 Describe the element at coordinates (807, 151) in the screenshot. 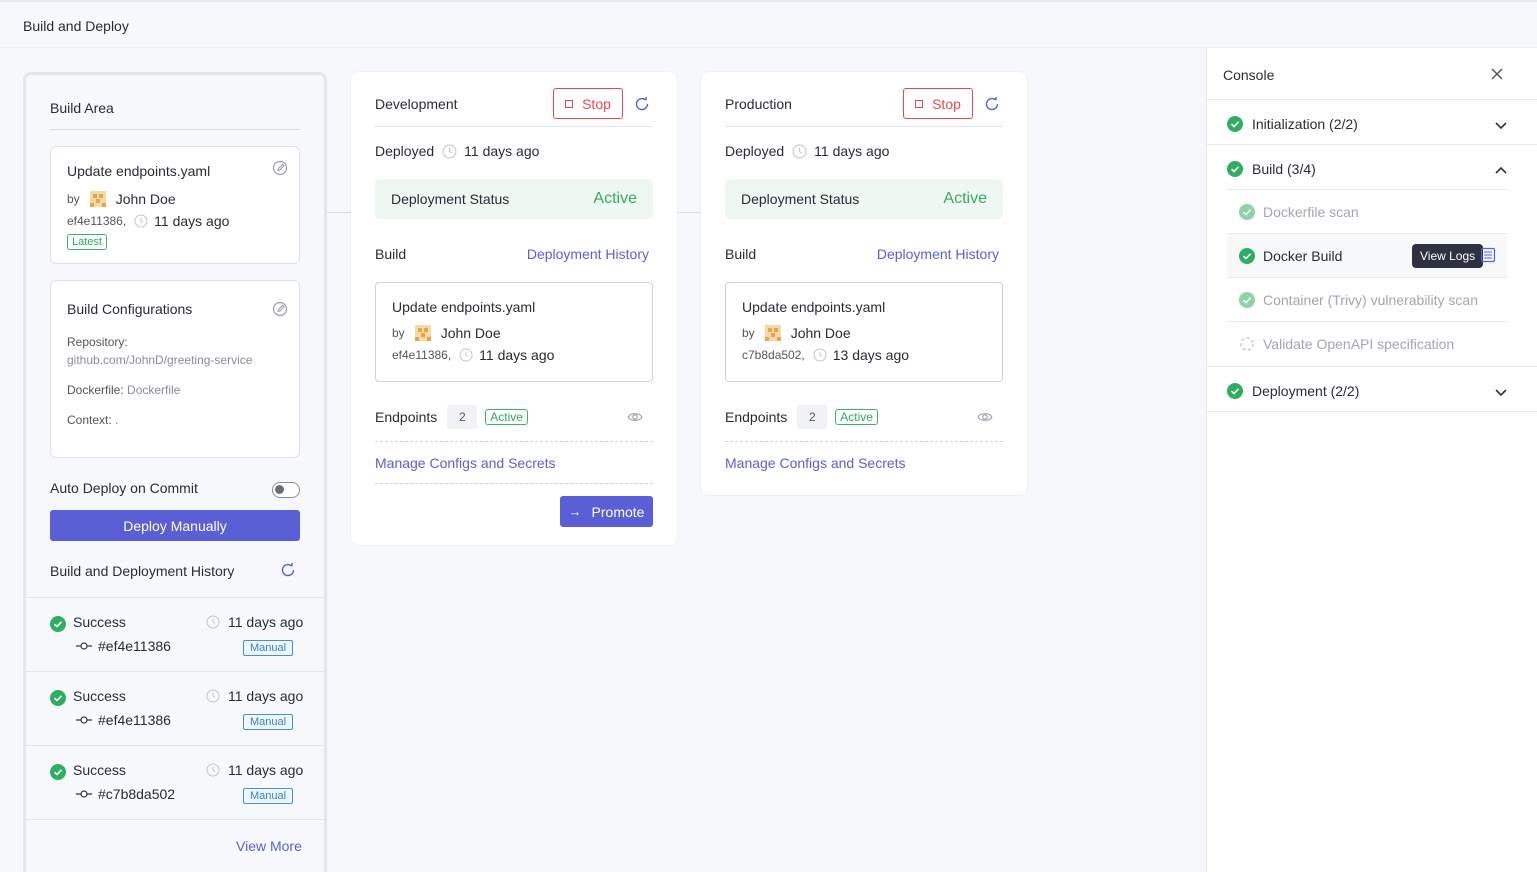

I see `deployed-row: Deployed 11 days ago` at that location.